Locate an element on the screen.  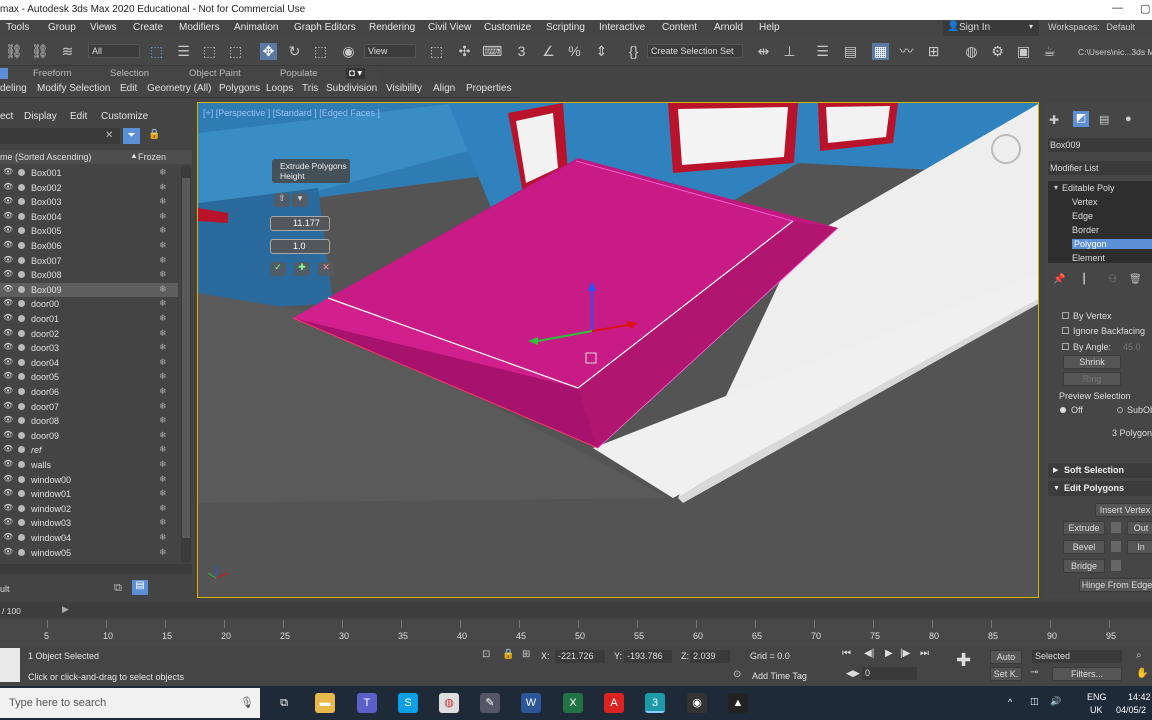
scene-explorer-toggle-icon: ☰ is located at coordinates (822, 51).